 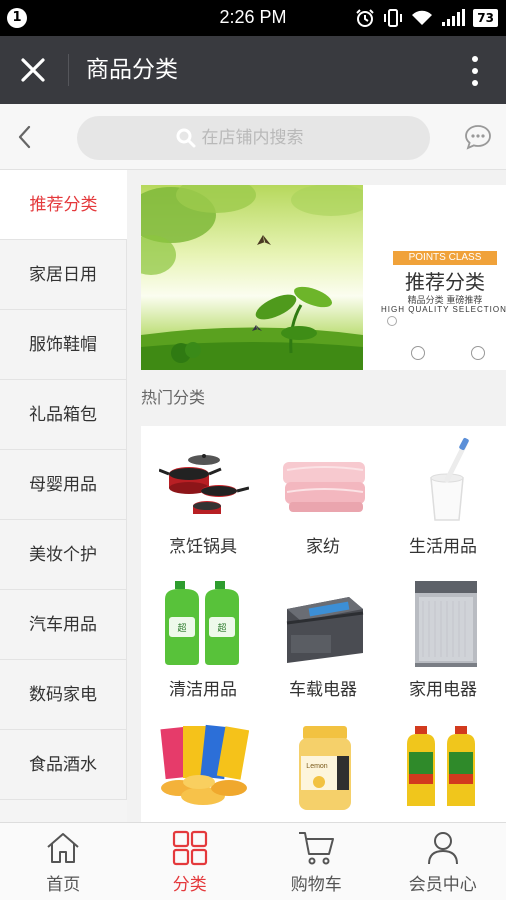 What do you see at coordinates (316, 848) in the screenshot?
I see `cart-icon` at bounding box center [316, 848].